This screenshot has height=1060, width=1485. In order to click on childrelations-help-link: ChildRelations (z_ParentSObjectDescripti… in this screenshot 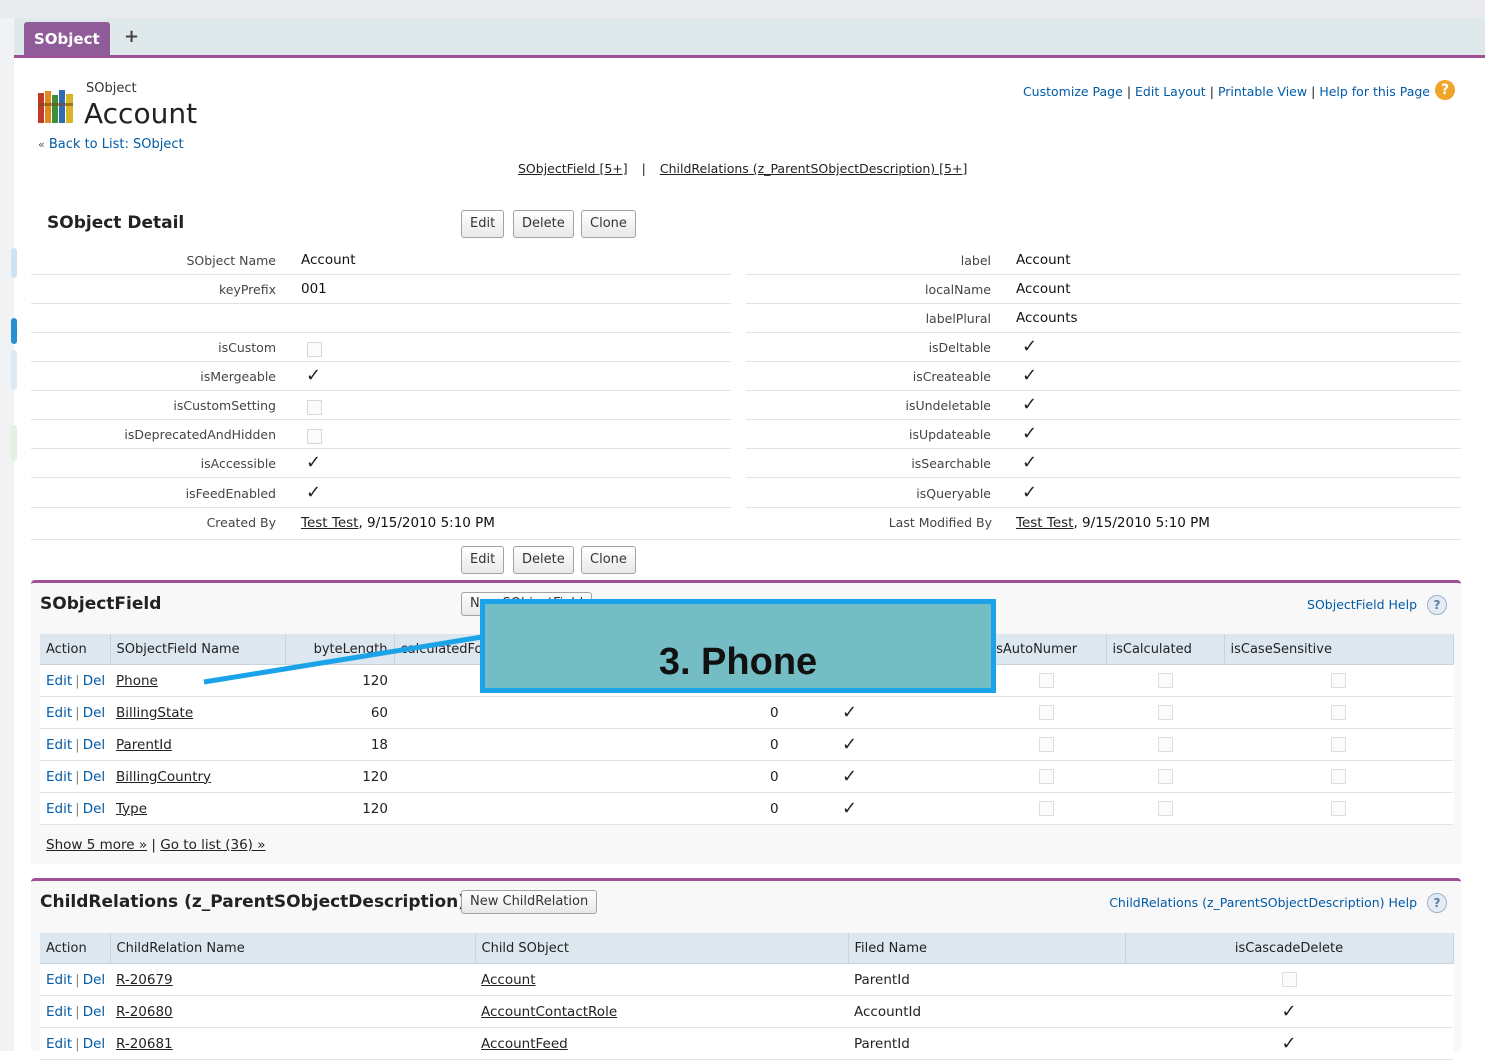, I will do `click(1263, 902)`.